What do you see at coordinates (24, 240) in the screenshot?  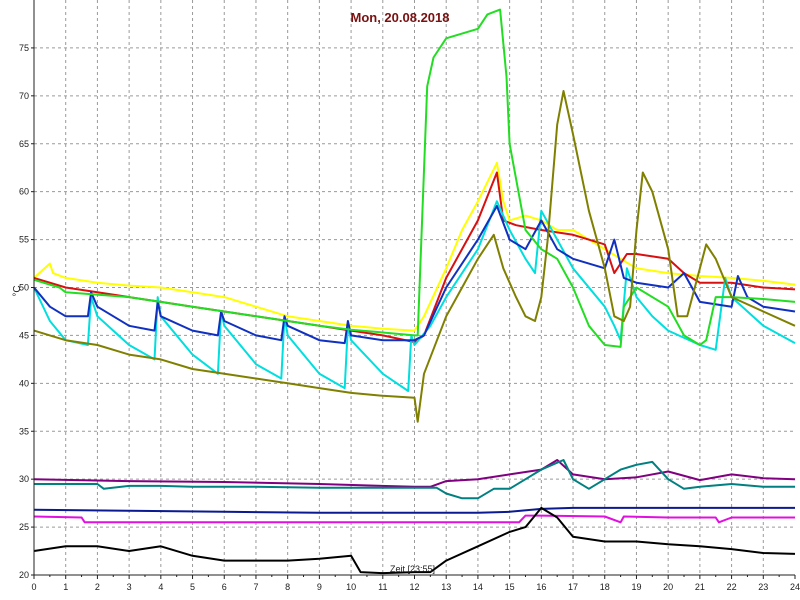 I see `y-tick-label: 55` at bounding box center [24, 240].